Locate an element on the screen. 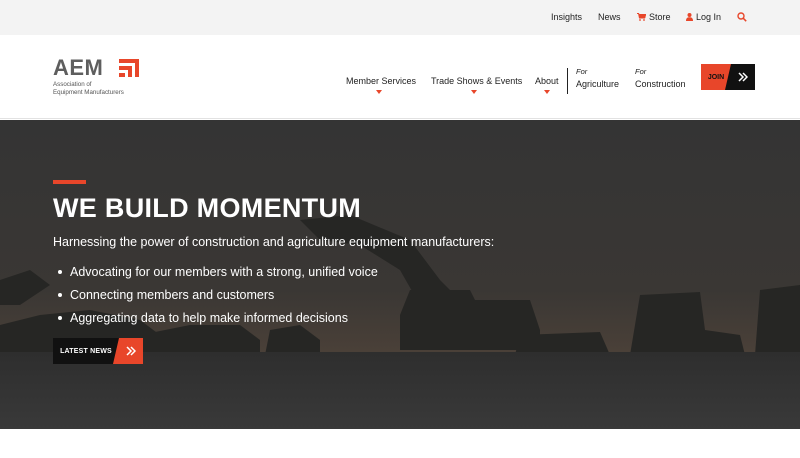 This screenshot has height=458, width=800. logo-mark-icon is located at coordinates (129, 68).